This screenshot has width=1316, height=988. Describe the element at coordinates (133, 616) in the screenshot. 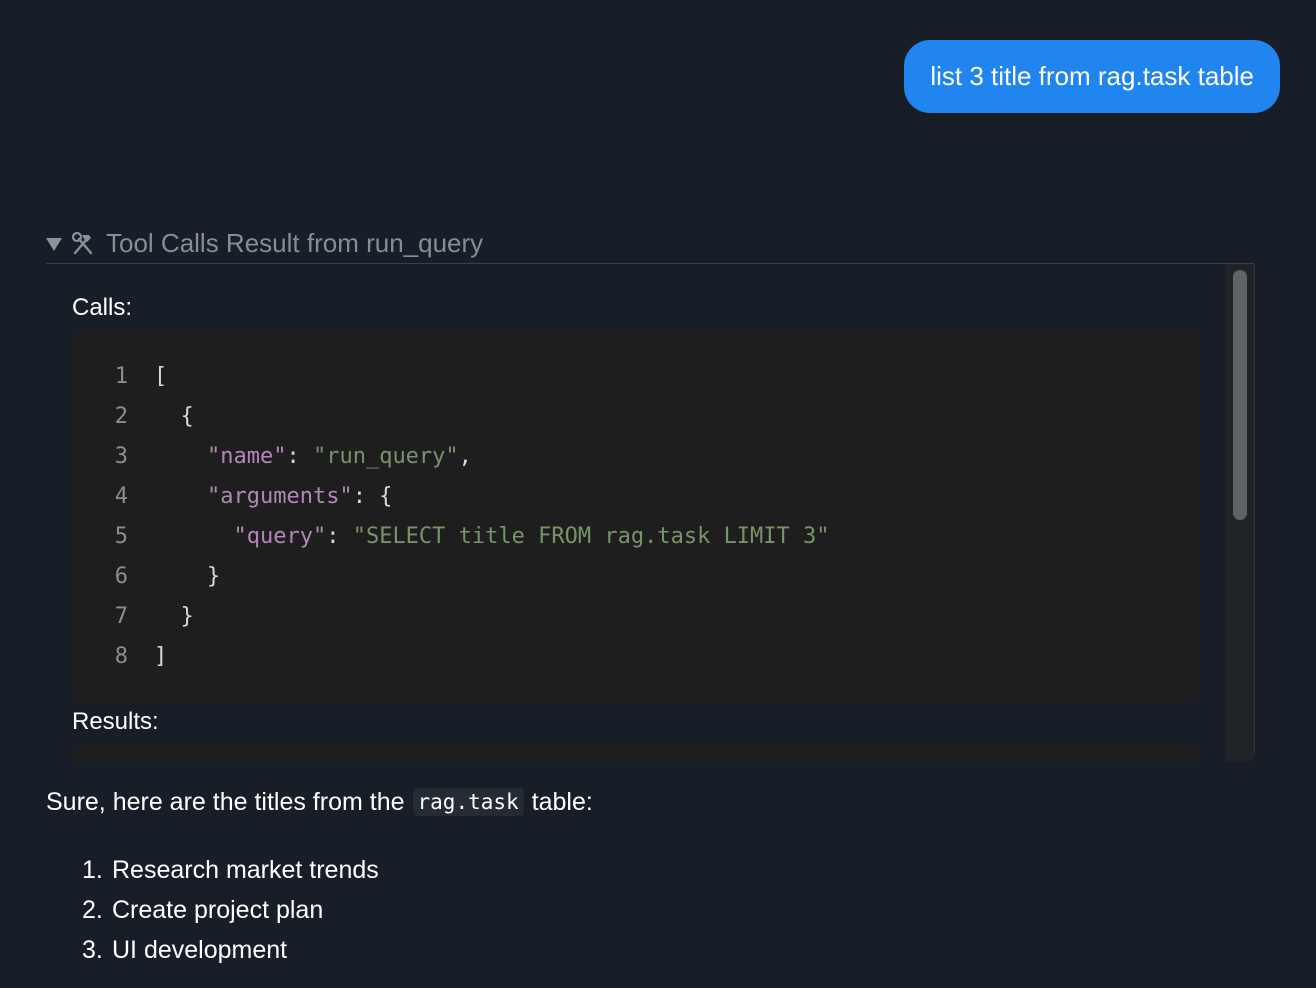

I see `code-line: 7 }` at that location.